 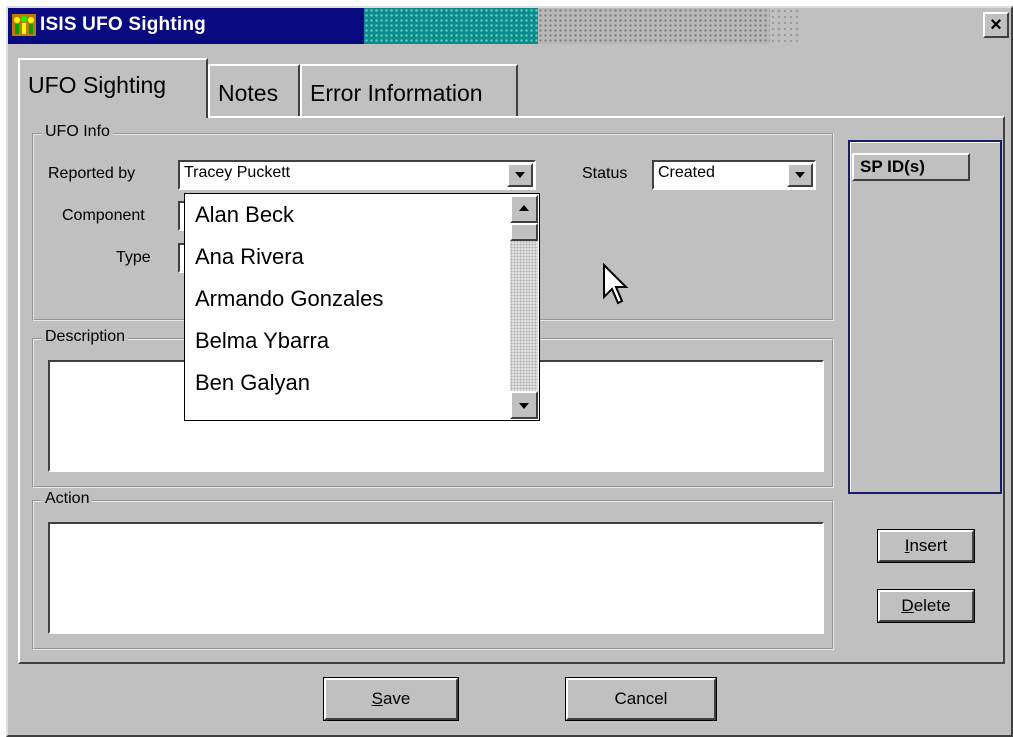 What do you see at coordinates (654, 26) in the screenshot?
I see `title-bar-pattern-grey` at bounding box center [654, 26].